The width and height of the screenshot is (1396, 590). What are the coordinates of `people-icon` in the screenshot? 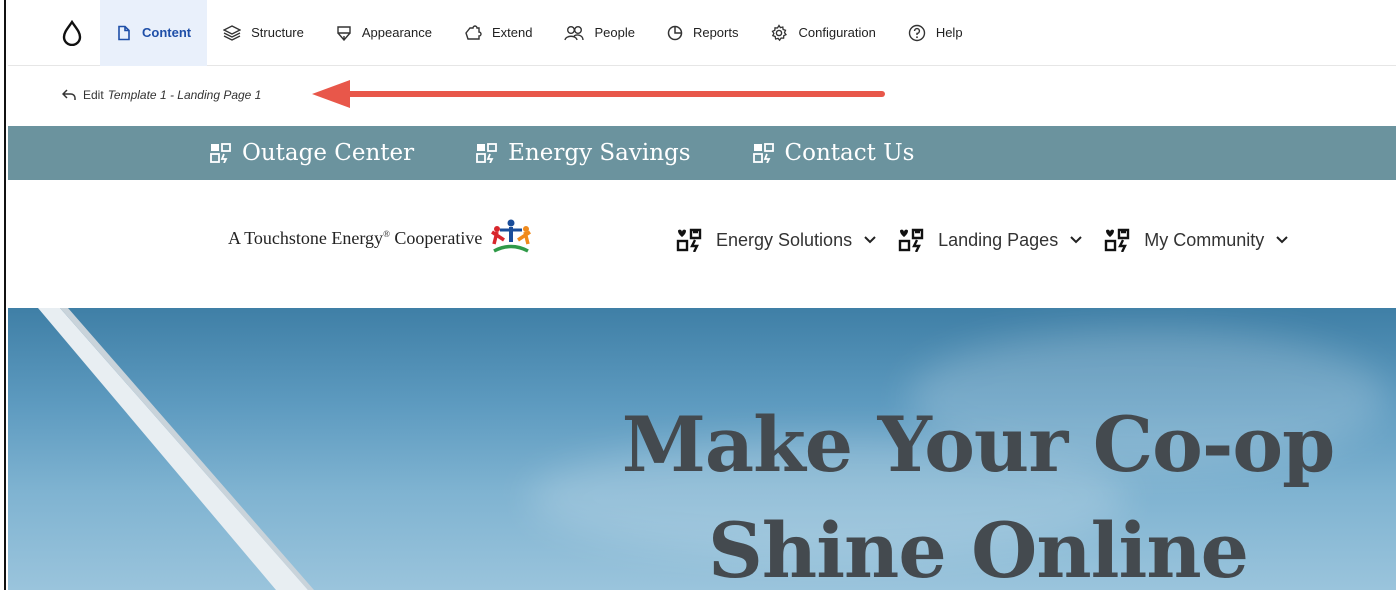 It's located at (574, 32).